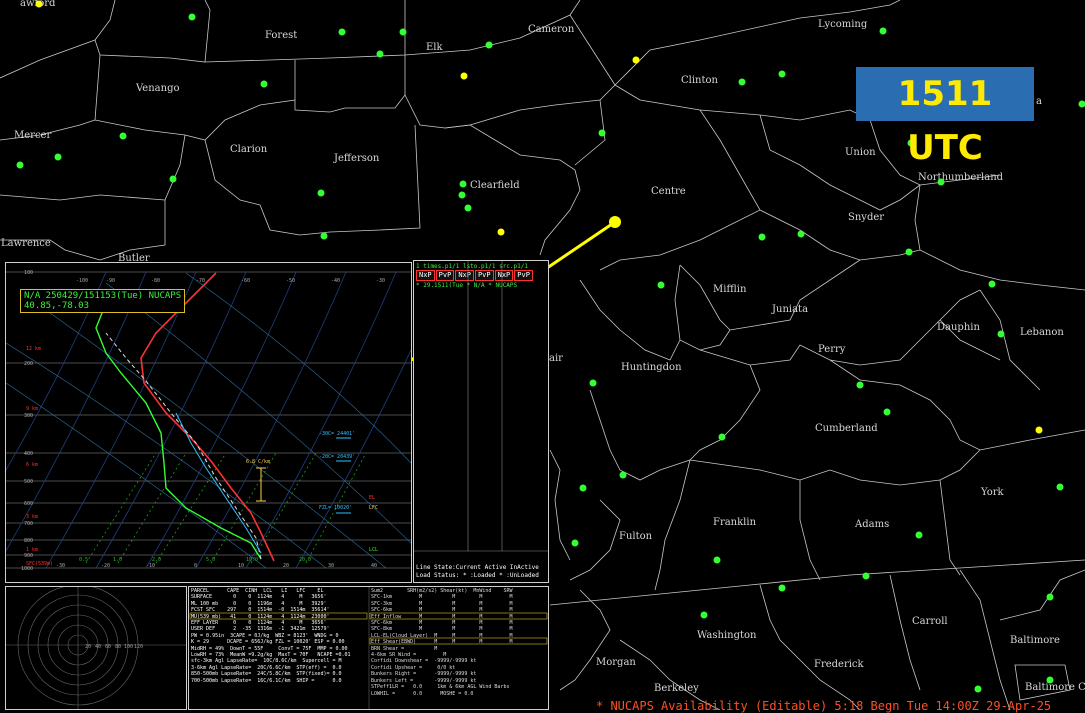 The image size is (1085, 713). What do you see at coordinates (102, 306) in the screenshot?
I see `sounding-label-line2: 40.85,-78.03` at bounding box center [102, 306].